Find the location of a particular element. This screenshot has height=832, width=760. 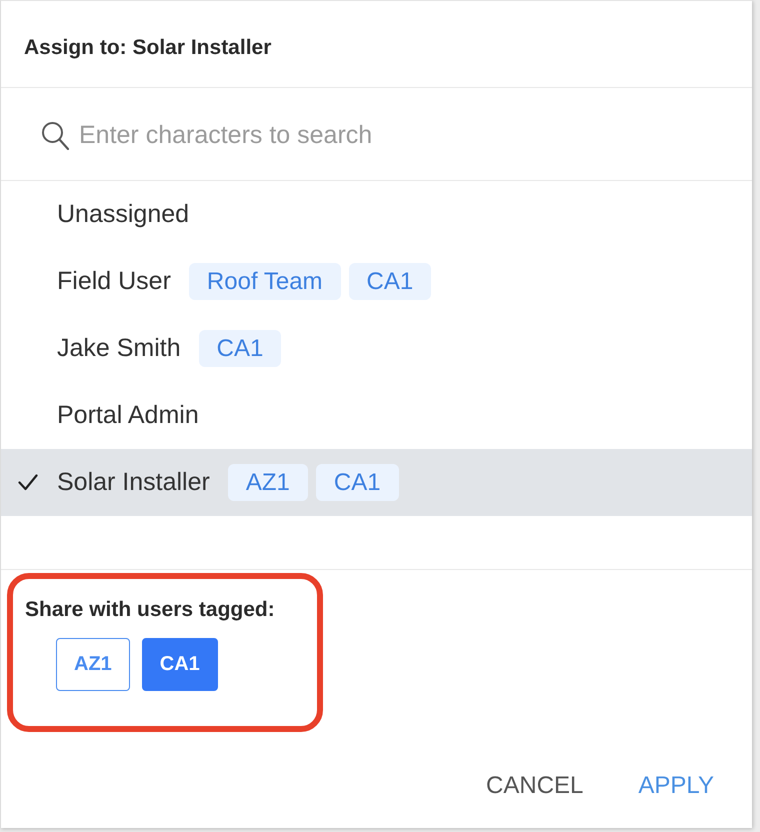

share-label: Share with users tagged: is located at coordinates (150, 610).